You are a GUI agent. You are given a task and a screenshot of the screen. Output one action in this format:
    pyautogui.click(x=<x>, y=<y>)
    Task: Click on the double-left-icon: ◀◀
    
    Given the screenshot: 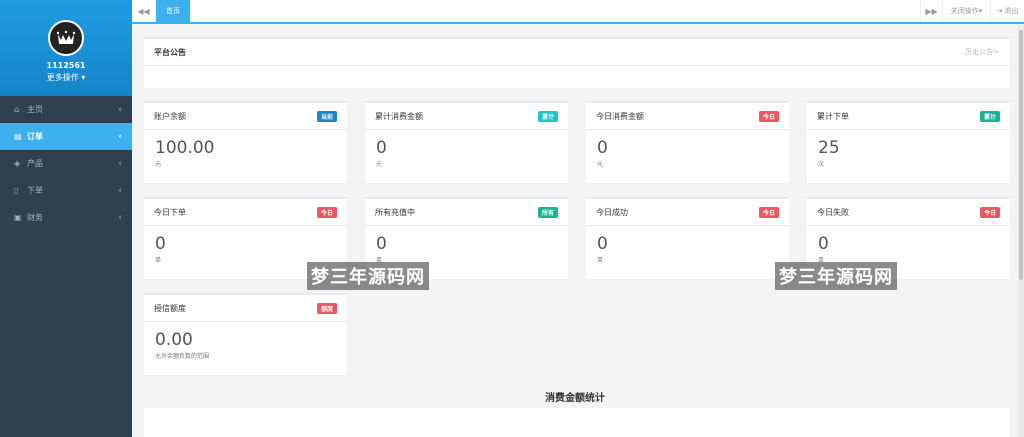 What is the action you would take?
    pyautogui.click(x=143, y=11)
    